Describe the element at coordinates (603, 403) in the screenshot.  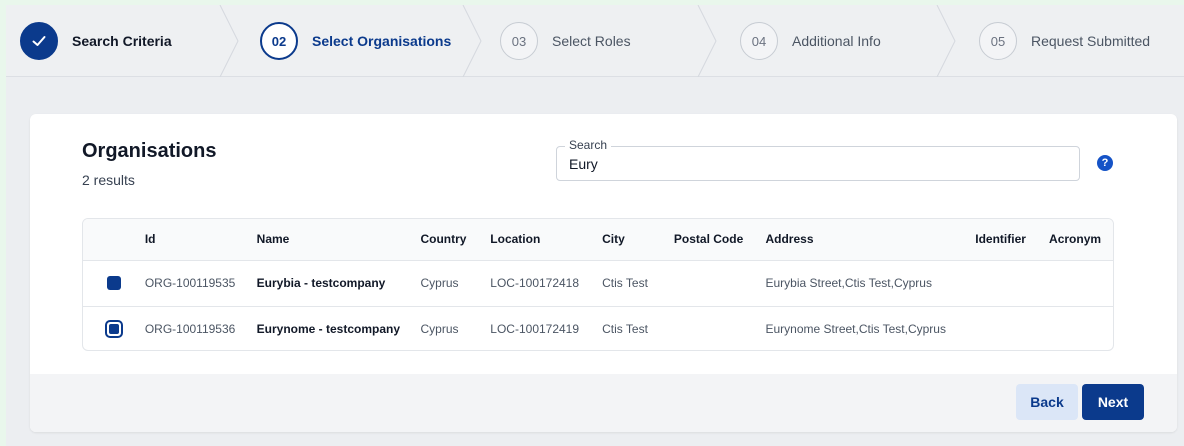
I see `card-footer: Back Next` at that location.